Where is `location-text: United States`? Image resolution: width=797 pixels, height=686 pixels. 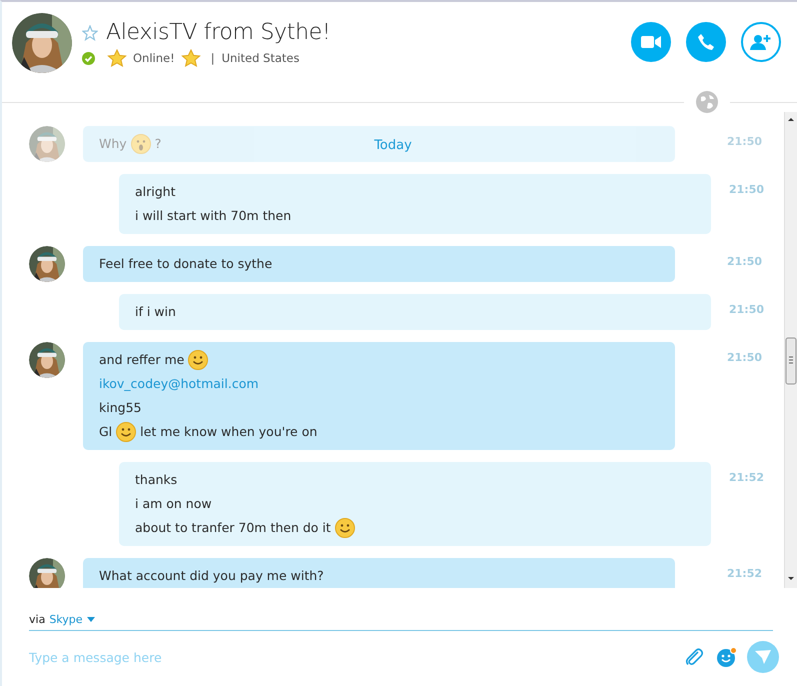 location-text: United States is located at coordinates (261, 58).